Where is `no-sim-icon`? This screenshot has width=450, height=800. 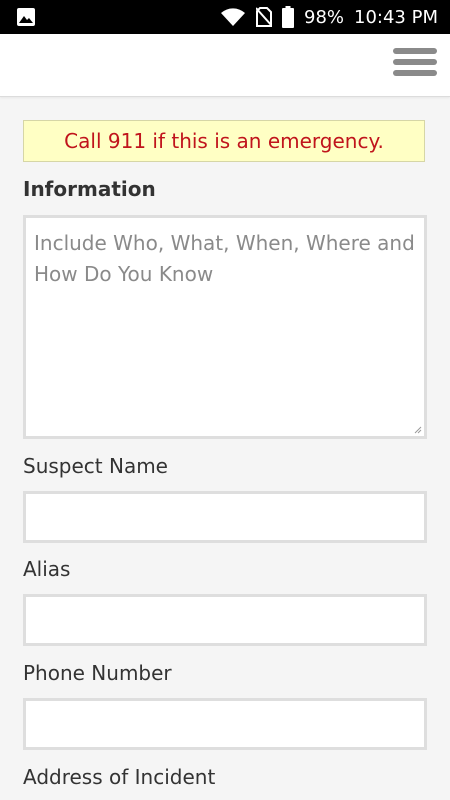 no-sim-icon is located at coordinates (264, 17).